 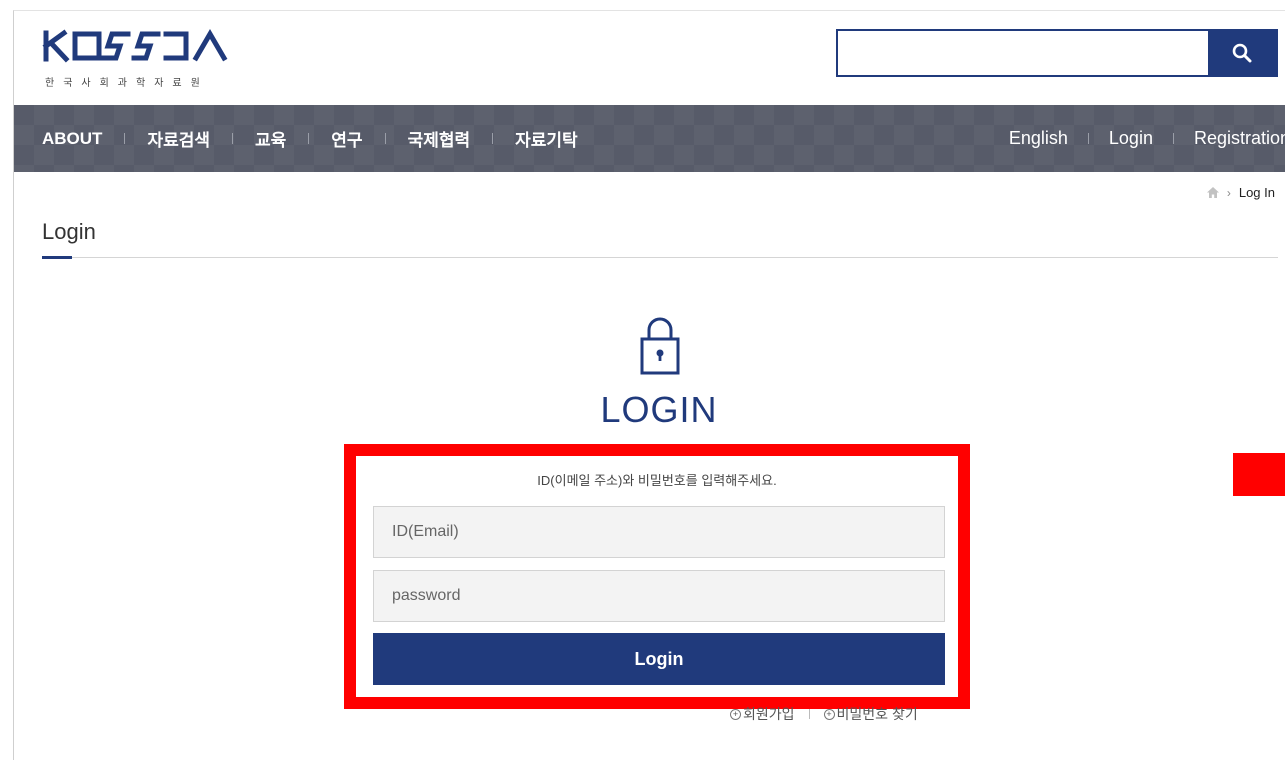 I want to click on kossda-logo: 한국사회과학자료원, so click(x=152, y=59).